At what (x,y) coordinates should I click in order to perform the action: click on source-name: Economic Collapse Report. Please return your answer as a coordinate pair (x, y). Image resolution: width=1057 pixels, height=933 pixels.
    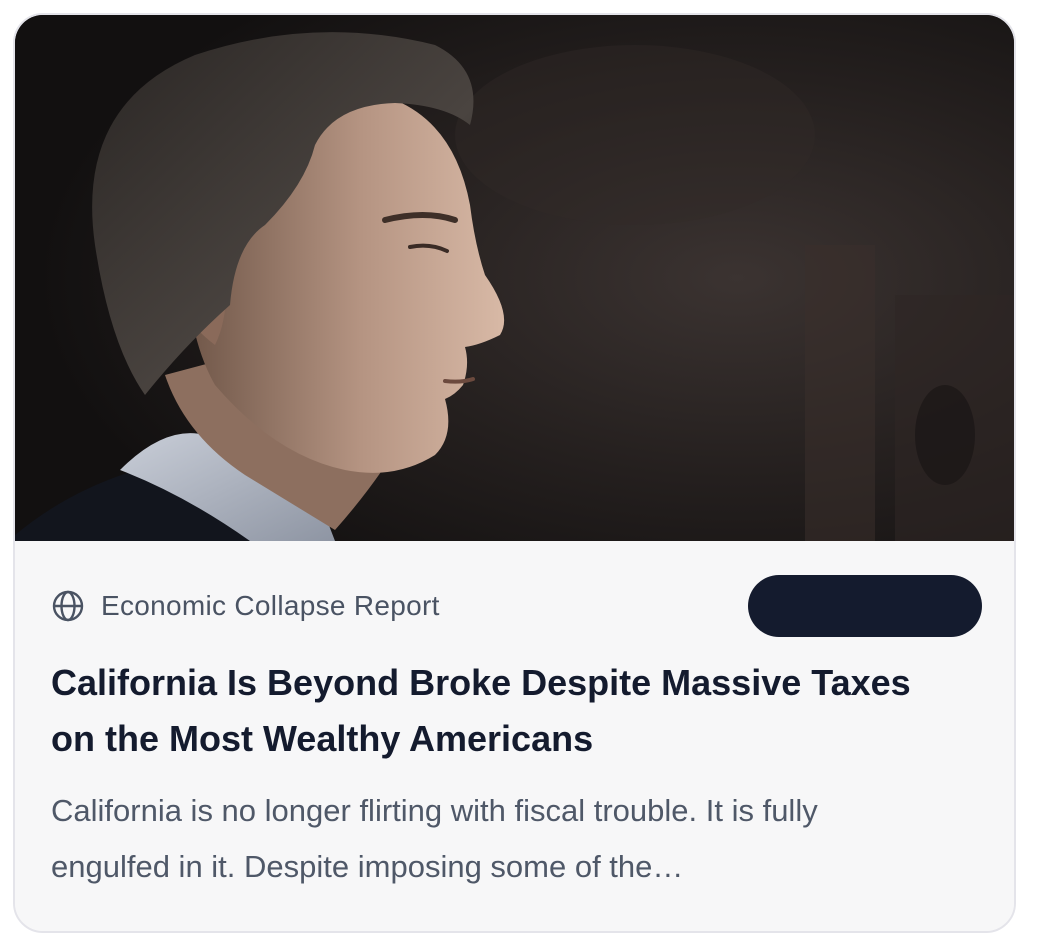
    Looking at the image, I should click on (270, 606).